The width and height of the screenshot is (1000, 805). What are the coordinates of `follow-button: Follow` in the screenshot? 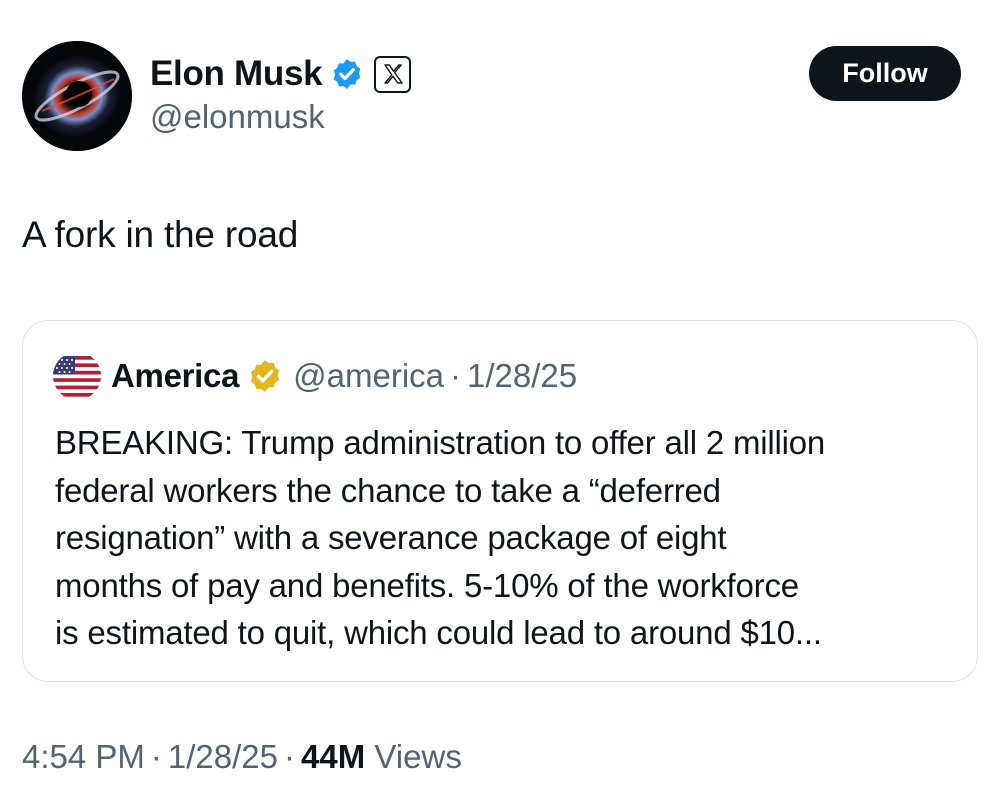 It's located at (885, 73).